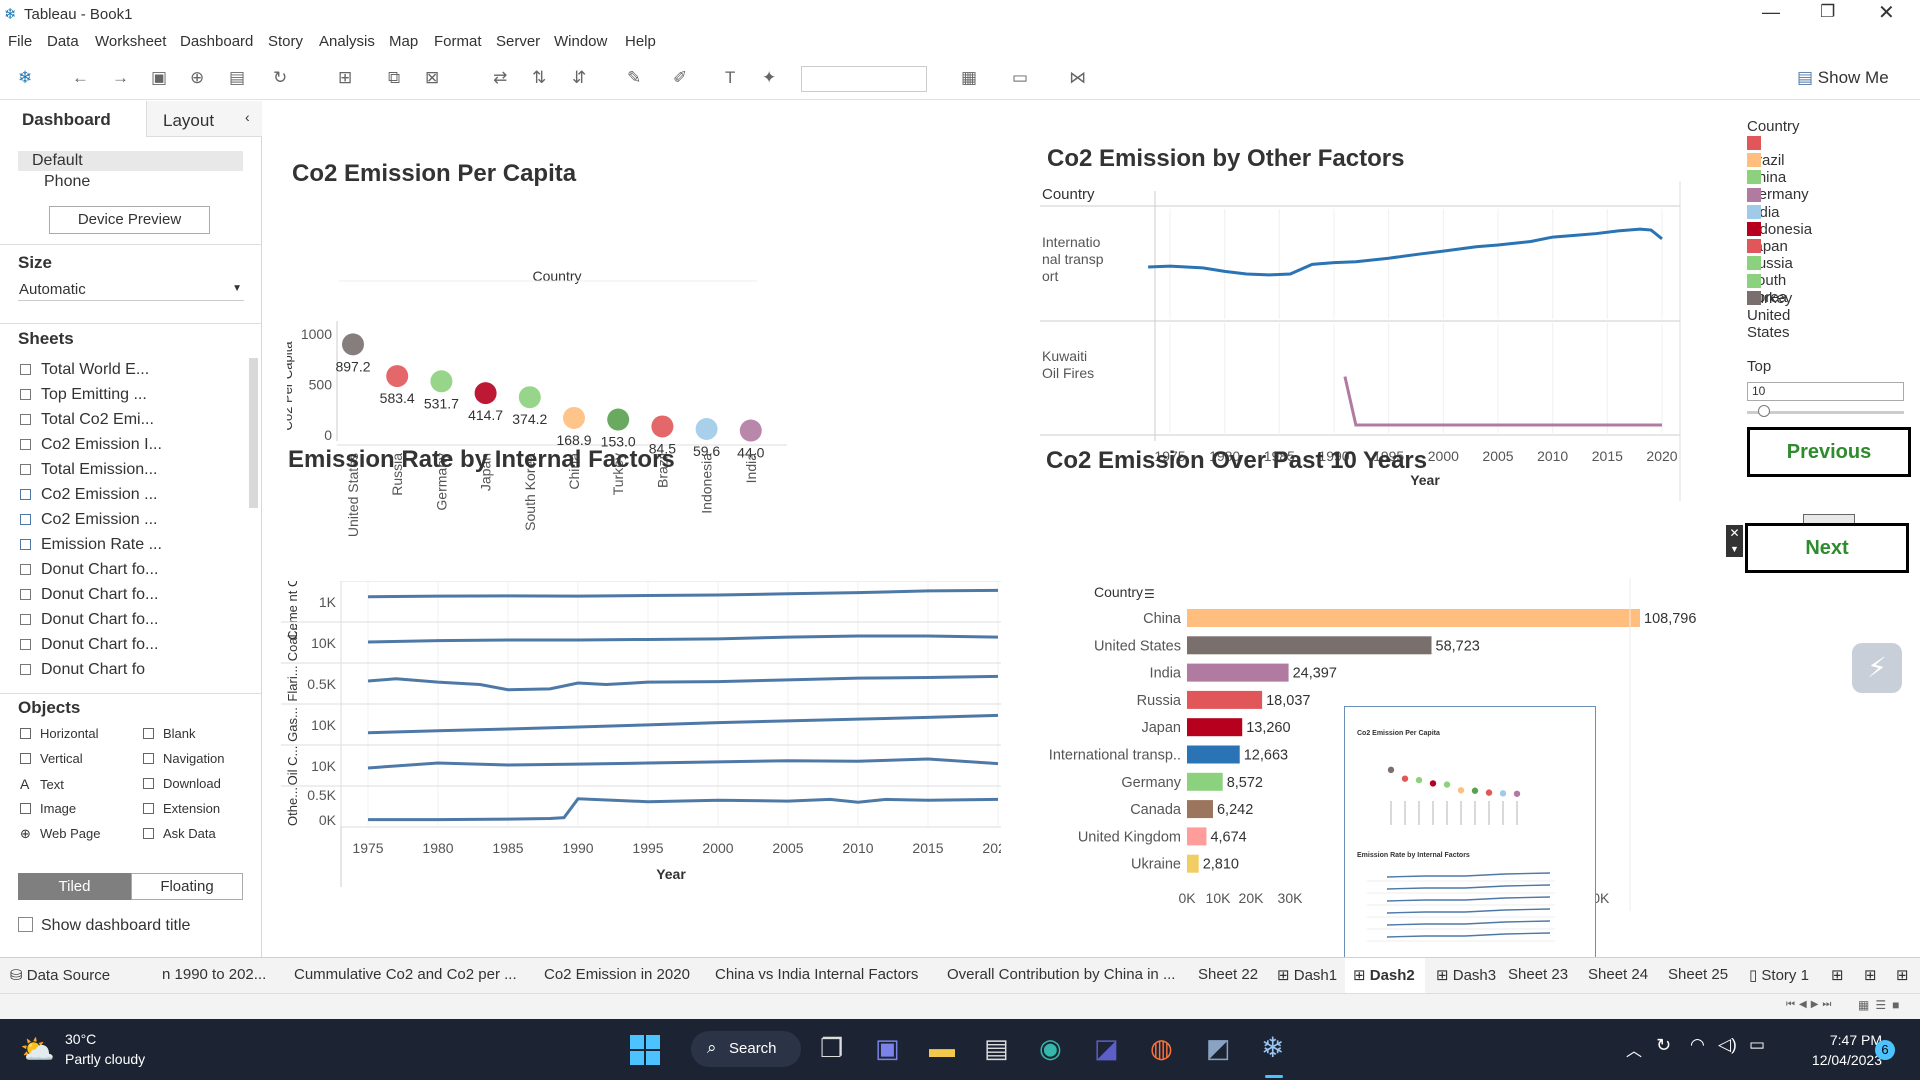  I want to click on tableau-prep-icon: ◩, so click(1218, 1048).